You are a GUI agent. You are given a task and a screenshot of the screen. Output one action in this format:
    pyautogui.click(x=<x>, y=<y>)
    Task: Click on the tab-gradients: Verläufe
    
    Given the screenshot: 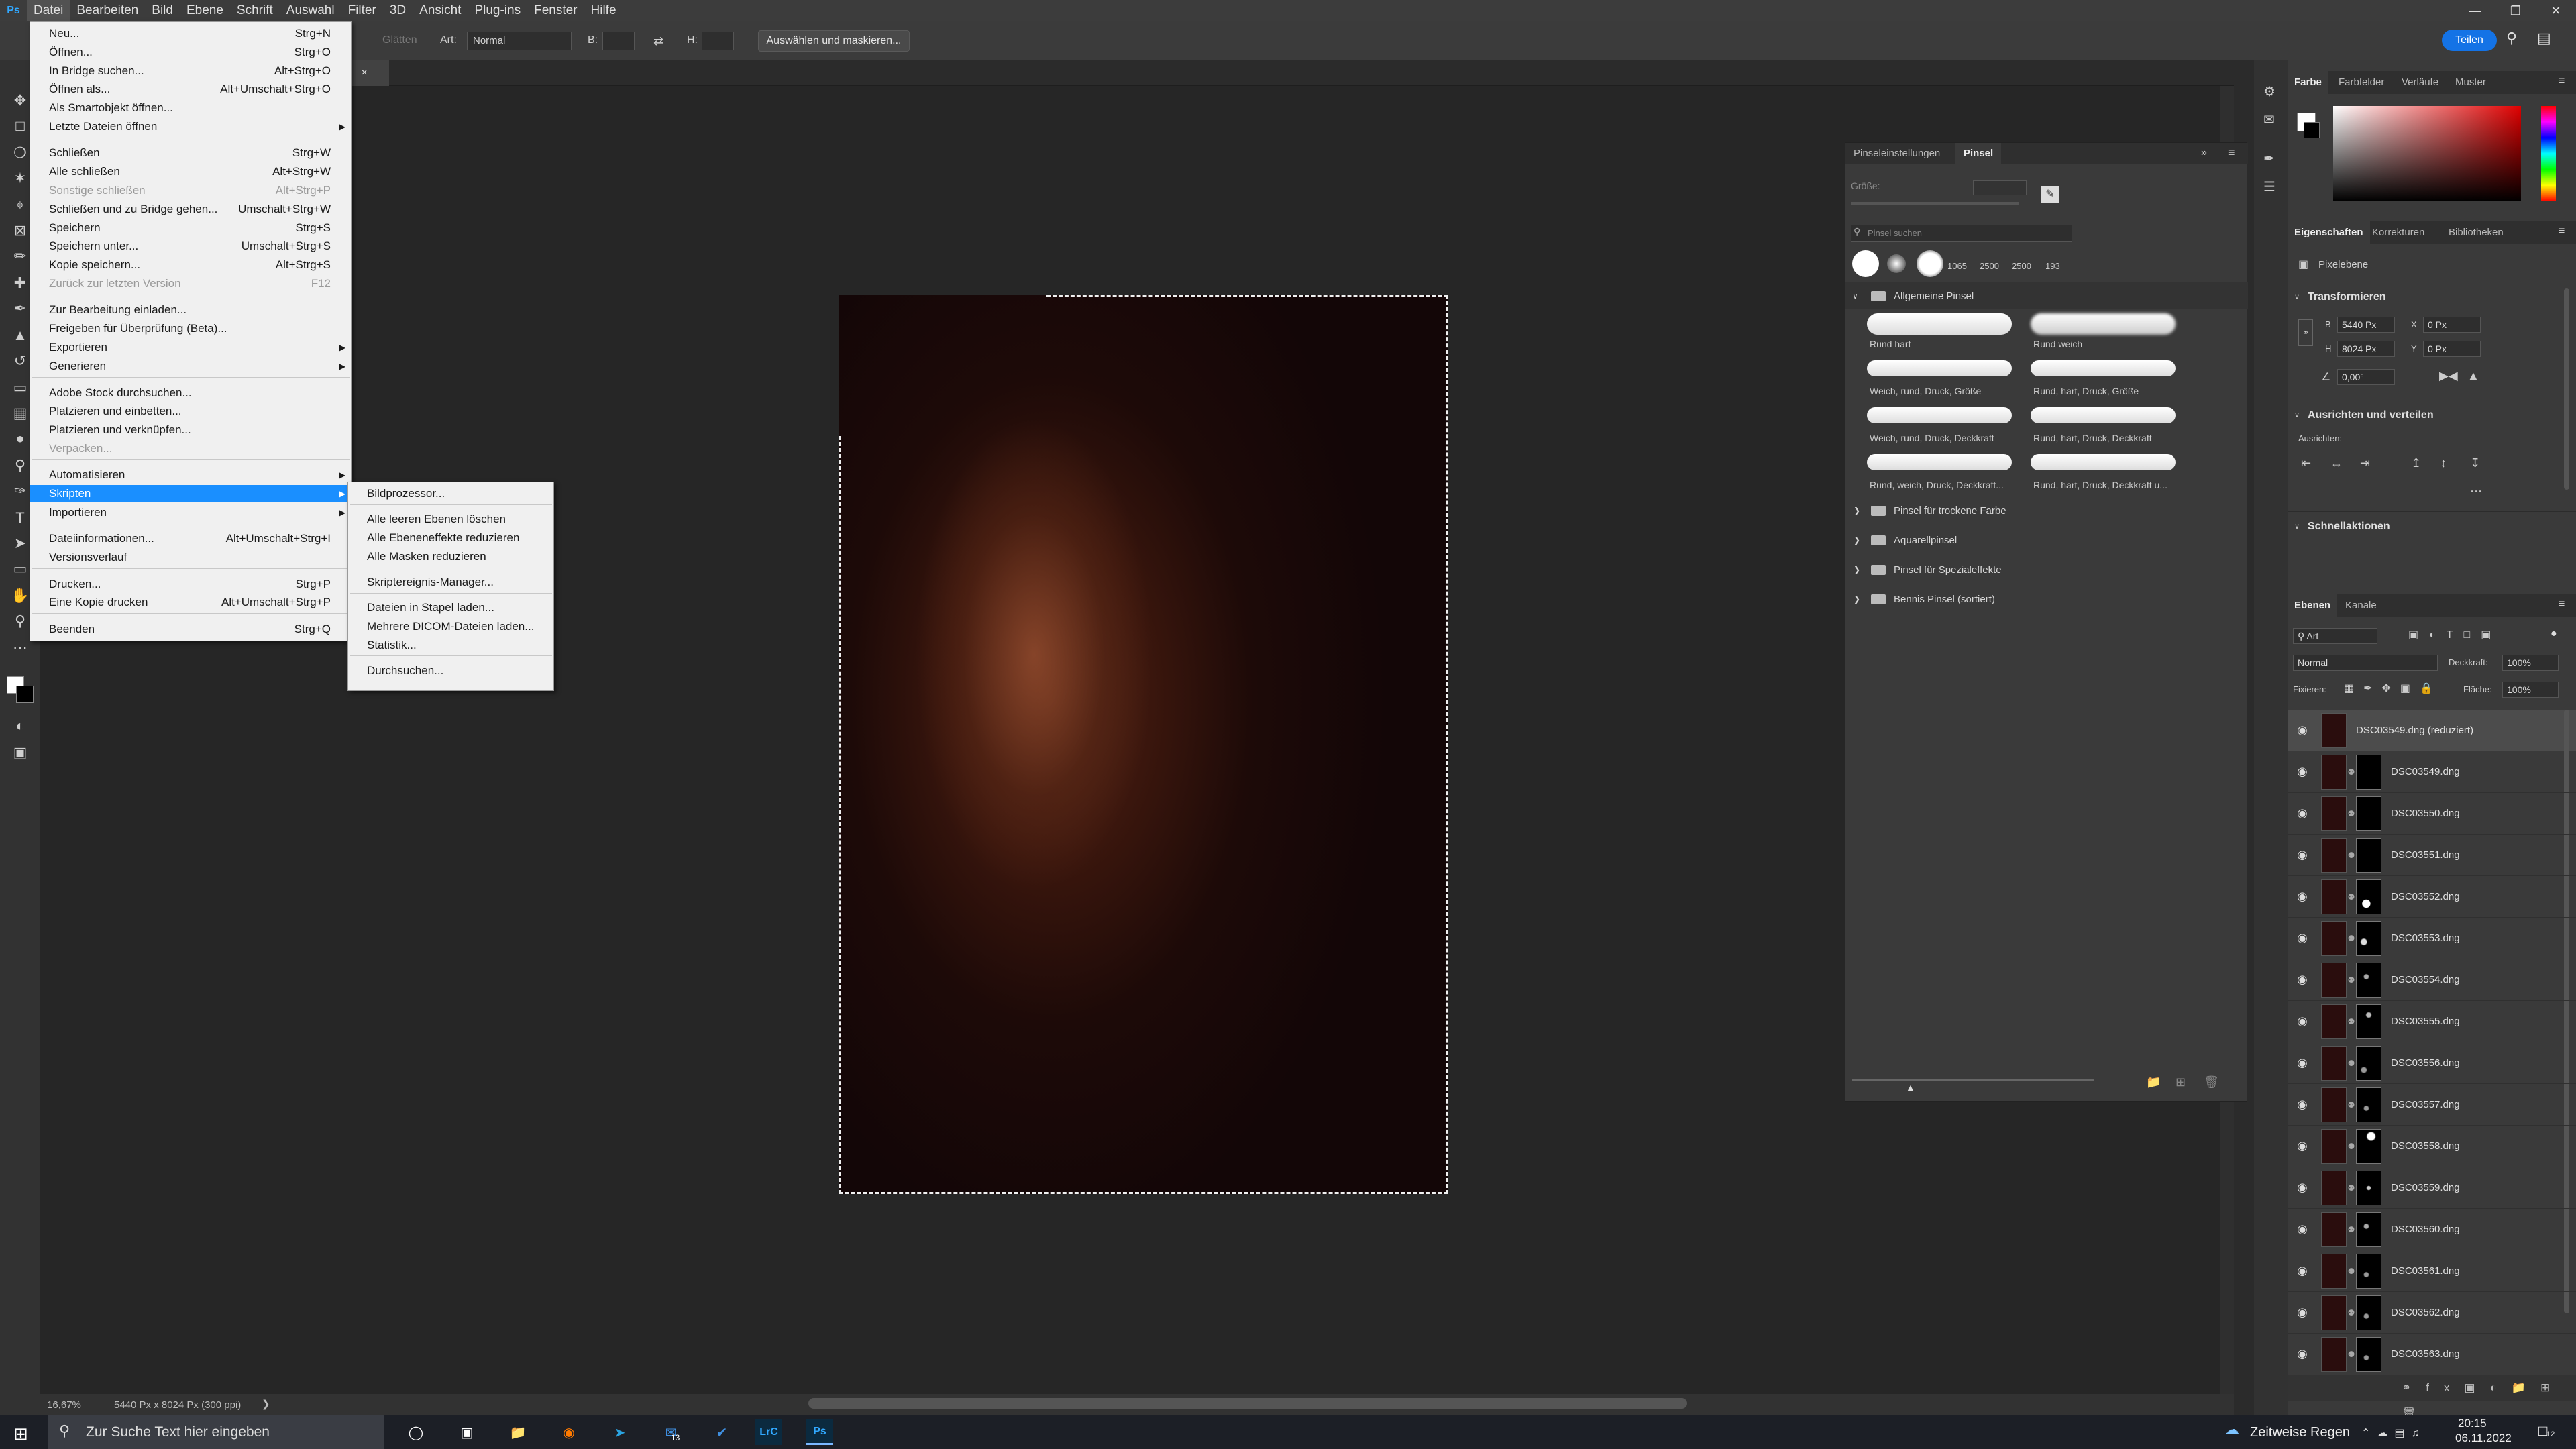 What is the action you would take?
    pyautogui.click(x=2420, y=82)
    